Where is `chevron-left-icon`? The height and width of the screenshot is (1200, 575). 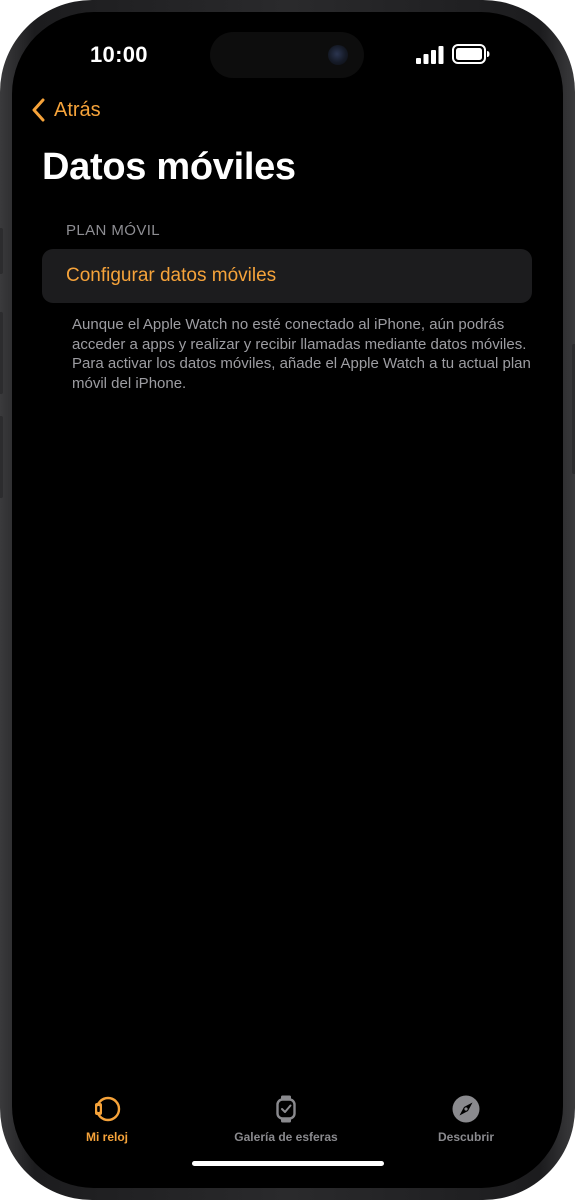 chevron-left-icon is located at coordinates (38, 110).